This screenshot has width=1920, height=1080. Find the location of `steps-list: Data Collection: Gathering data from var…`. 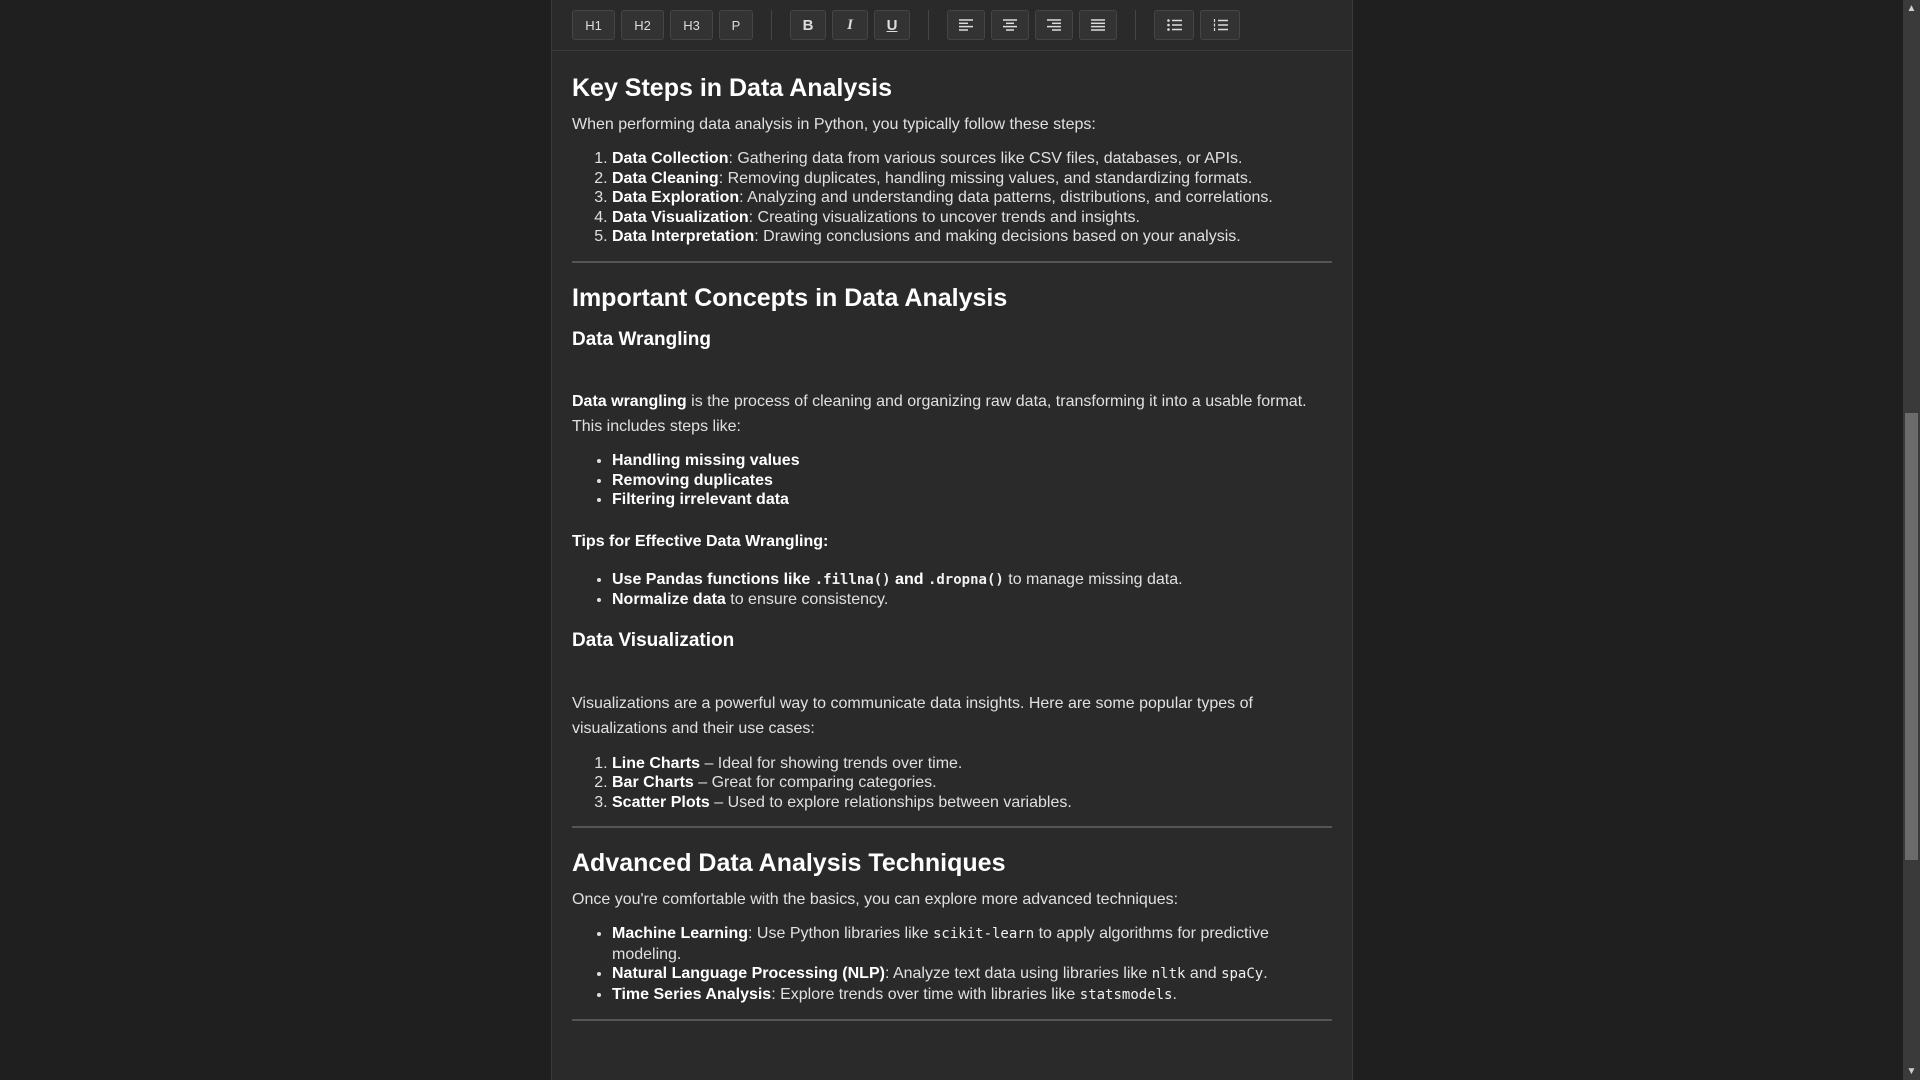

steps-list: Data Collection: Gathering data from var… is located at coordinates (952, 198).